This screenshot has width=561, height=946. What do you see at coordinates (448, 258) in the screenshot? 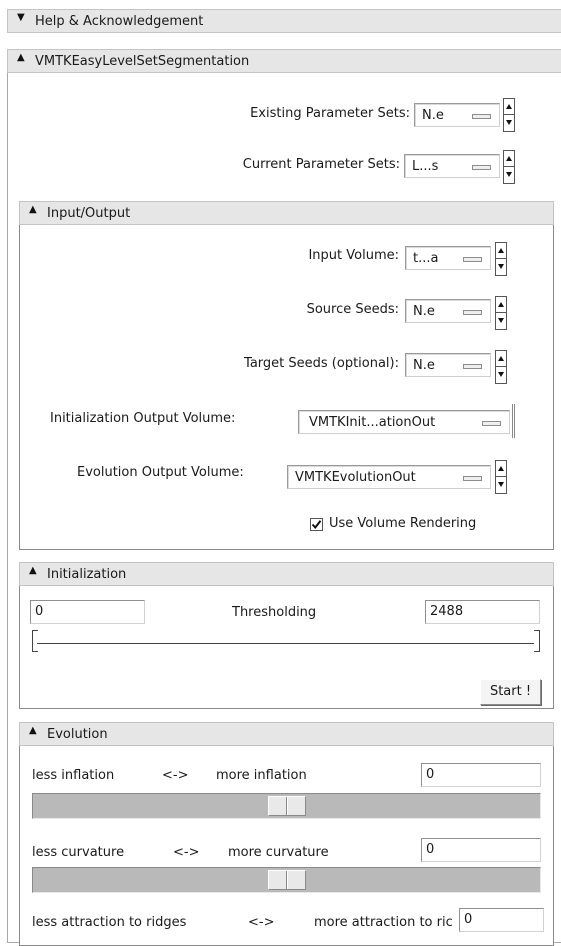
I see `input-volume-menu: t...a` at bounding box center [448, 258].